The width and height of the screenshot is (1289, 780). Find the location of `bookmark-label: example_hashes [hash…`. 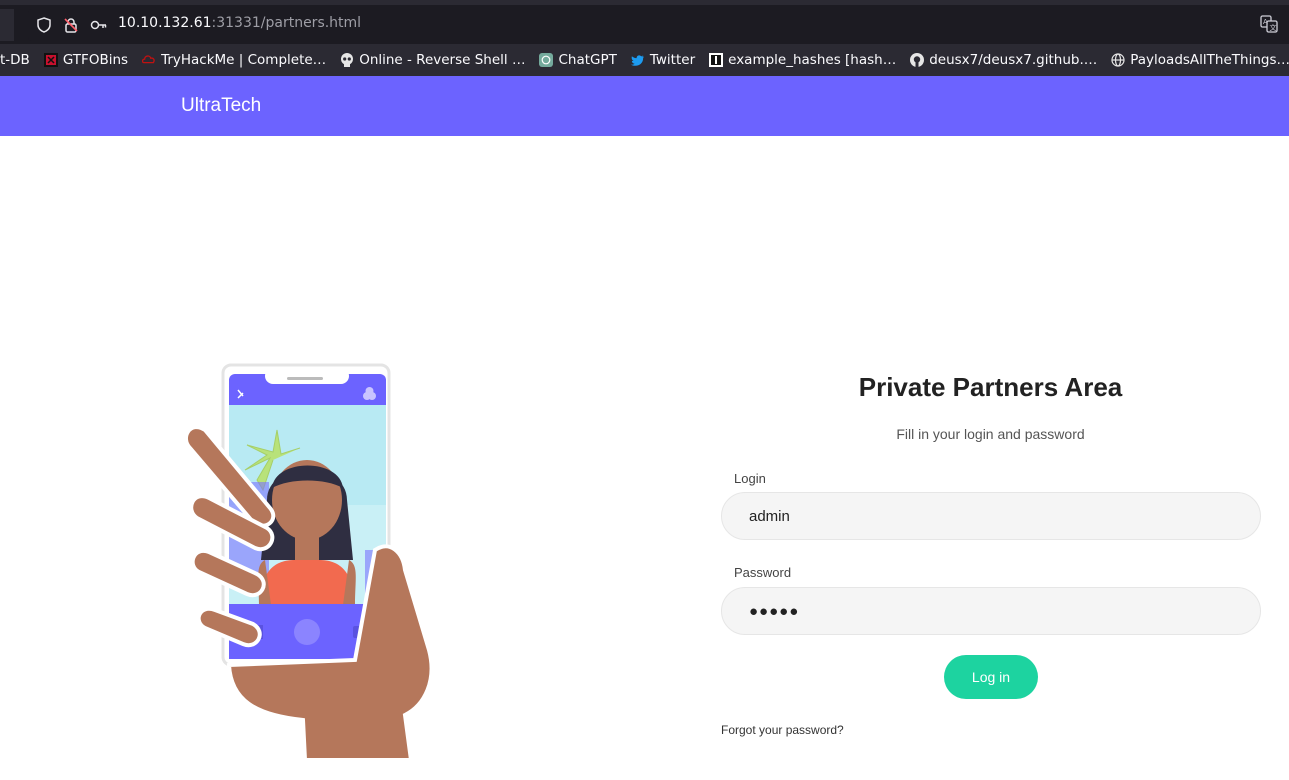

bookmark-label: example_hashes [hash… is located at coordinates (812, 60).